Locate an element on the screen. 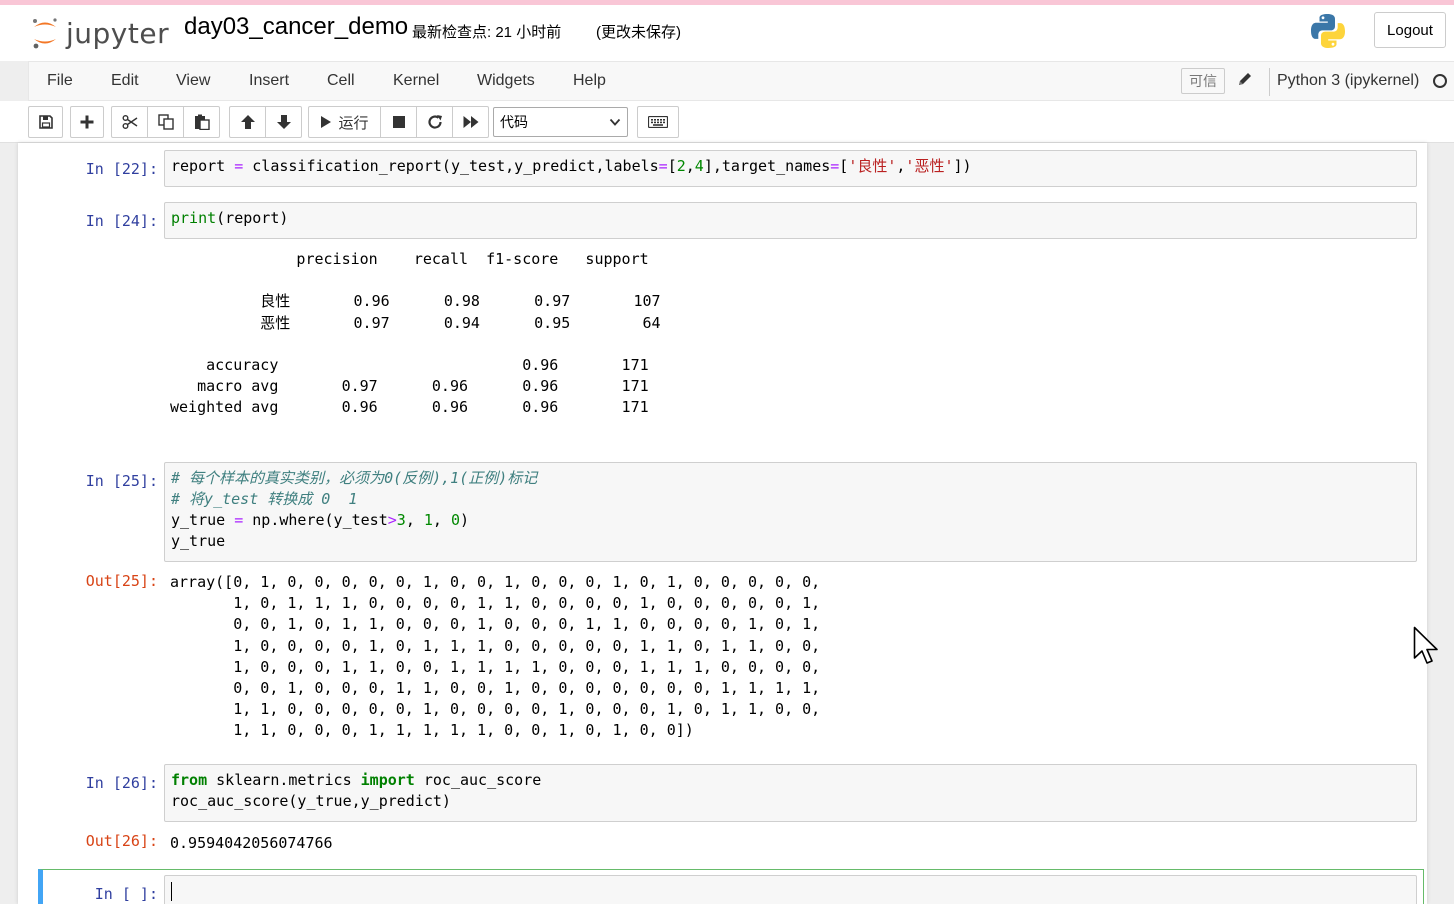 The image size is (1454, 904). cut-button is located at coordinates (129, 122).